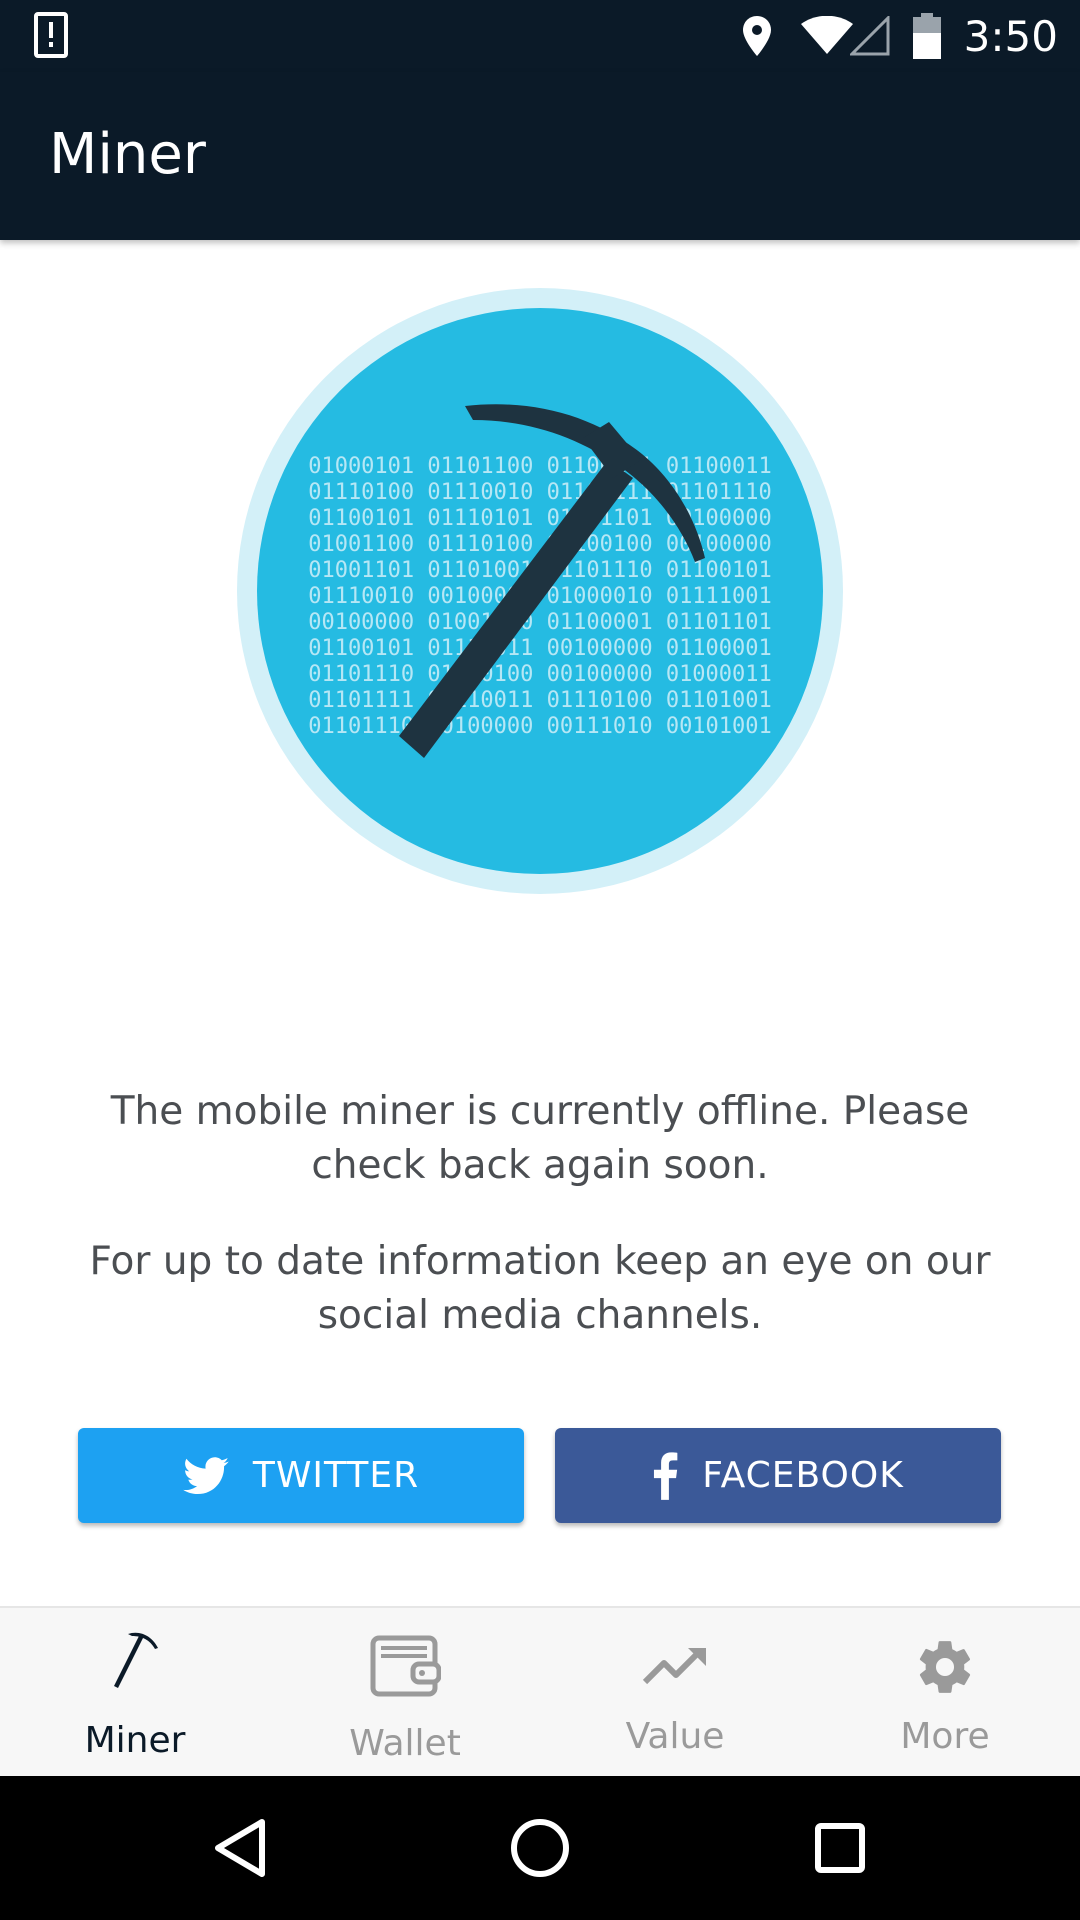  I want to click on nav-label-more: More, so click(945, 1736).